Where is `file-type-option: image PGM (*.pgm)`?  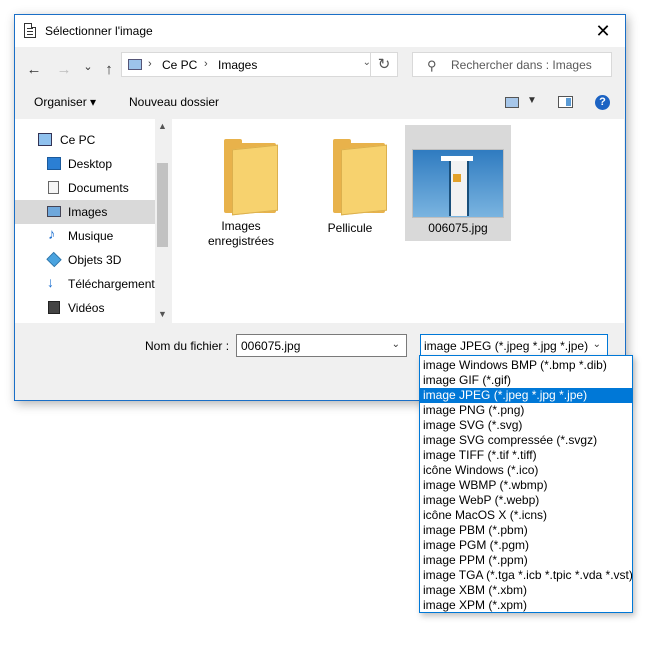 file-type-option: image PGM (*.pgm) is located at coordinates (526, 545).